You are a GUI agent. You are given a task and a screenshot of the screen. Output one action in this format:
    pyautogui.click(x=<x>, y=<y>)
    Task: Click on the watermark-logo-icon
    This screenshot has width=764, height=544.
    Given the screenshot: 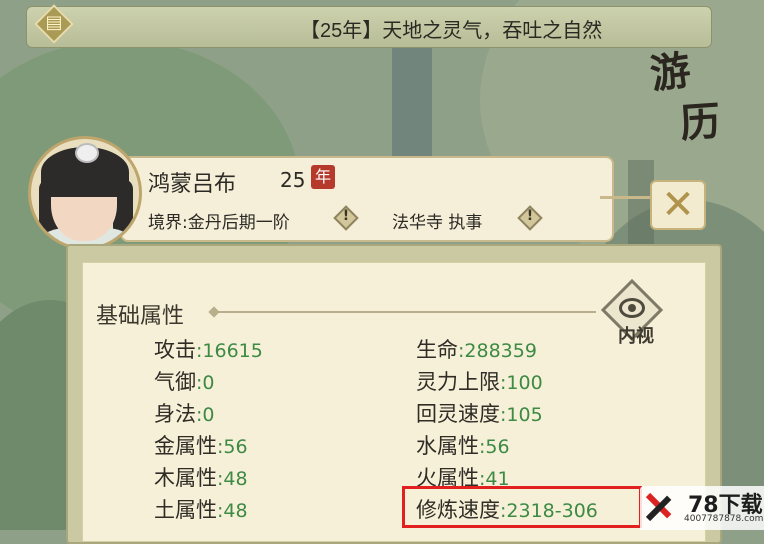 What is the action you would take?
    pyautogui.click(x=662, y=507)
    